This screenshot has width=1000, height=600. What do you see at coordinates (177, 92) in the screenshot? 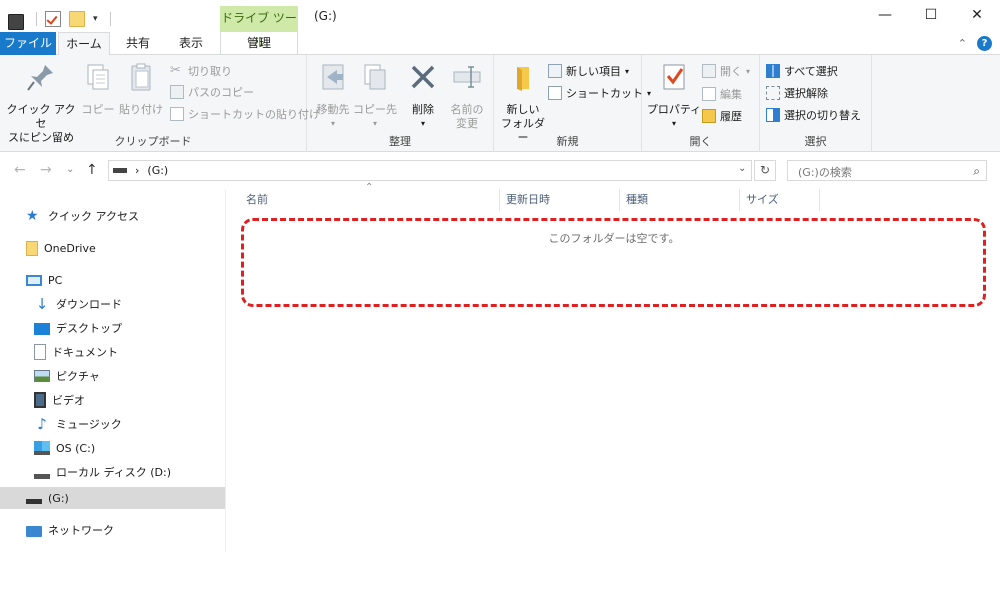
I see `copy-path-icon` at bounding box center [177, 92].